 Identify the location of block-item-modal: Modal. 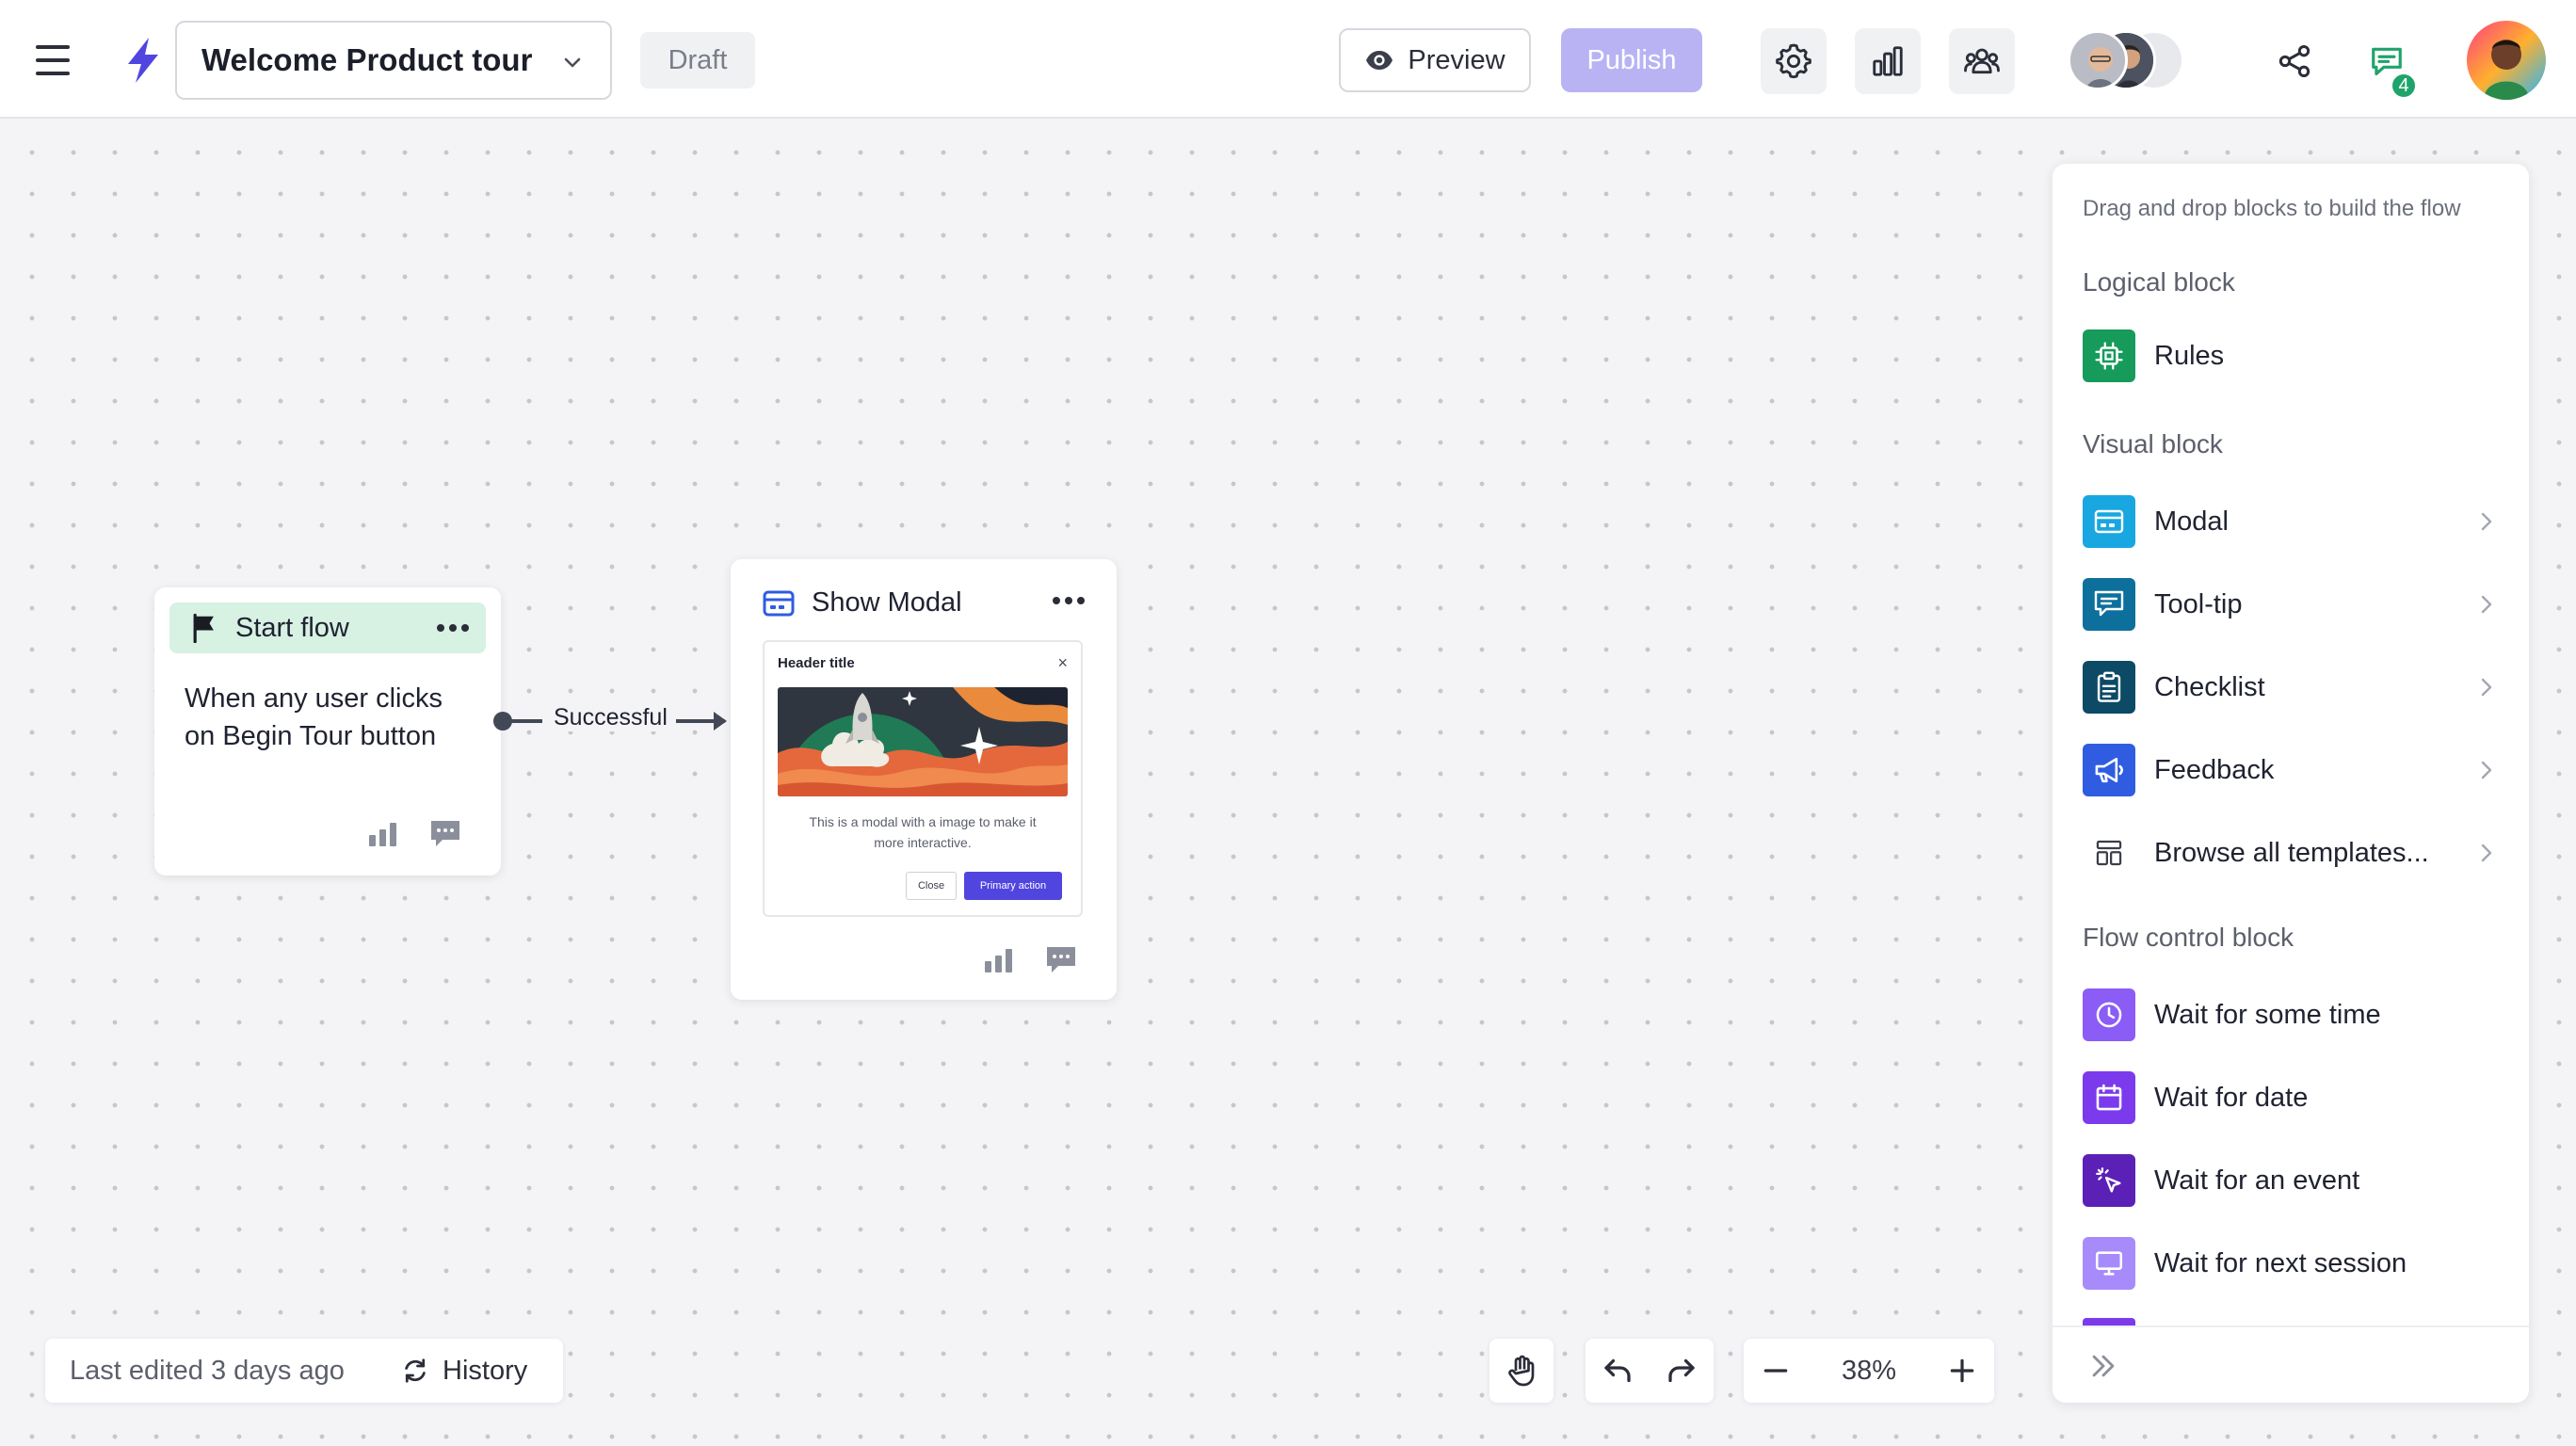
(2293, 521).